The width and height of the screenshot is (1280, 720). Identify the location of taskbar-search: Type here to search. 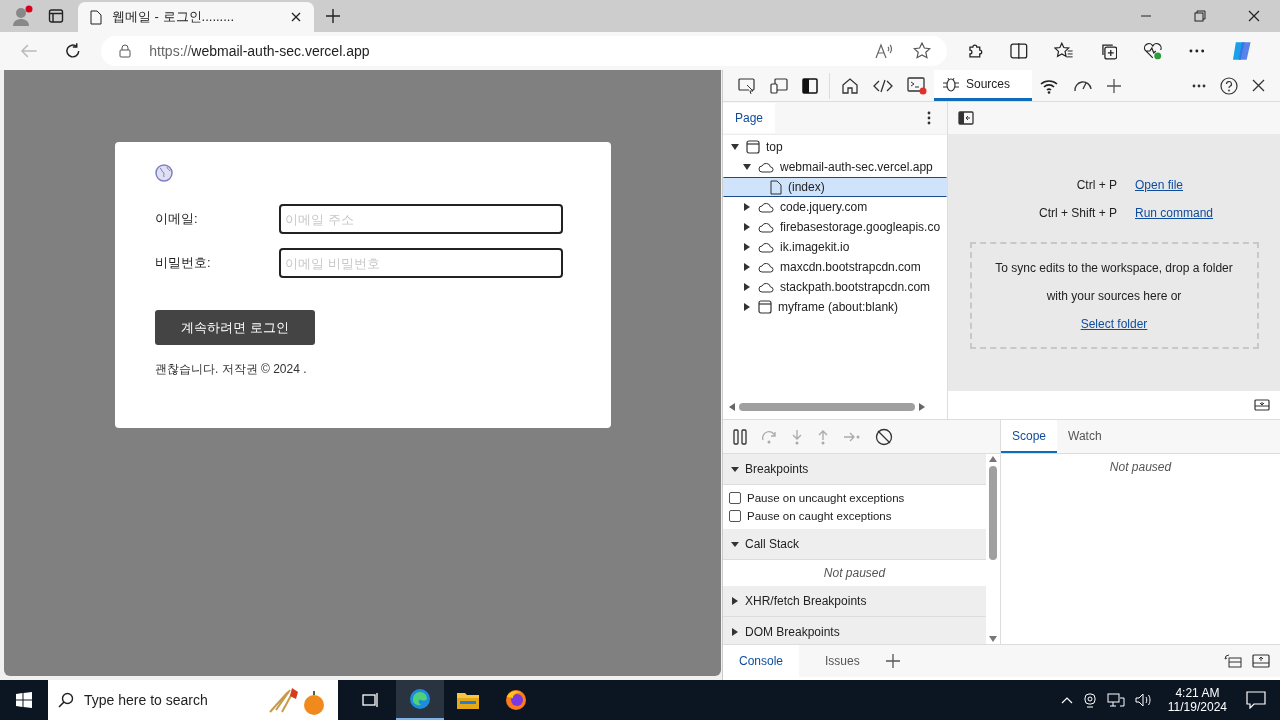
(193, 700).